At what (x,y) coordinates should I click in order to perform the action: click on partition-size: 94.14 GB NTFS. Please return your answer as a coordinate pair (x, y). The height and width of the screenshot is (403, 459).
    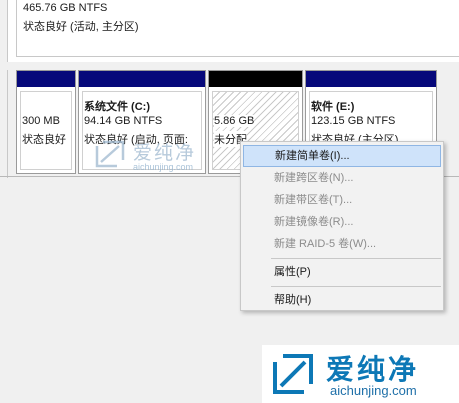
    Looking at the image, I should click on (123, 121).